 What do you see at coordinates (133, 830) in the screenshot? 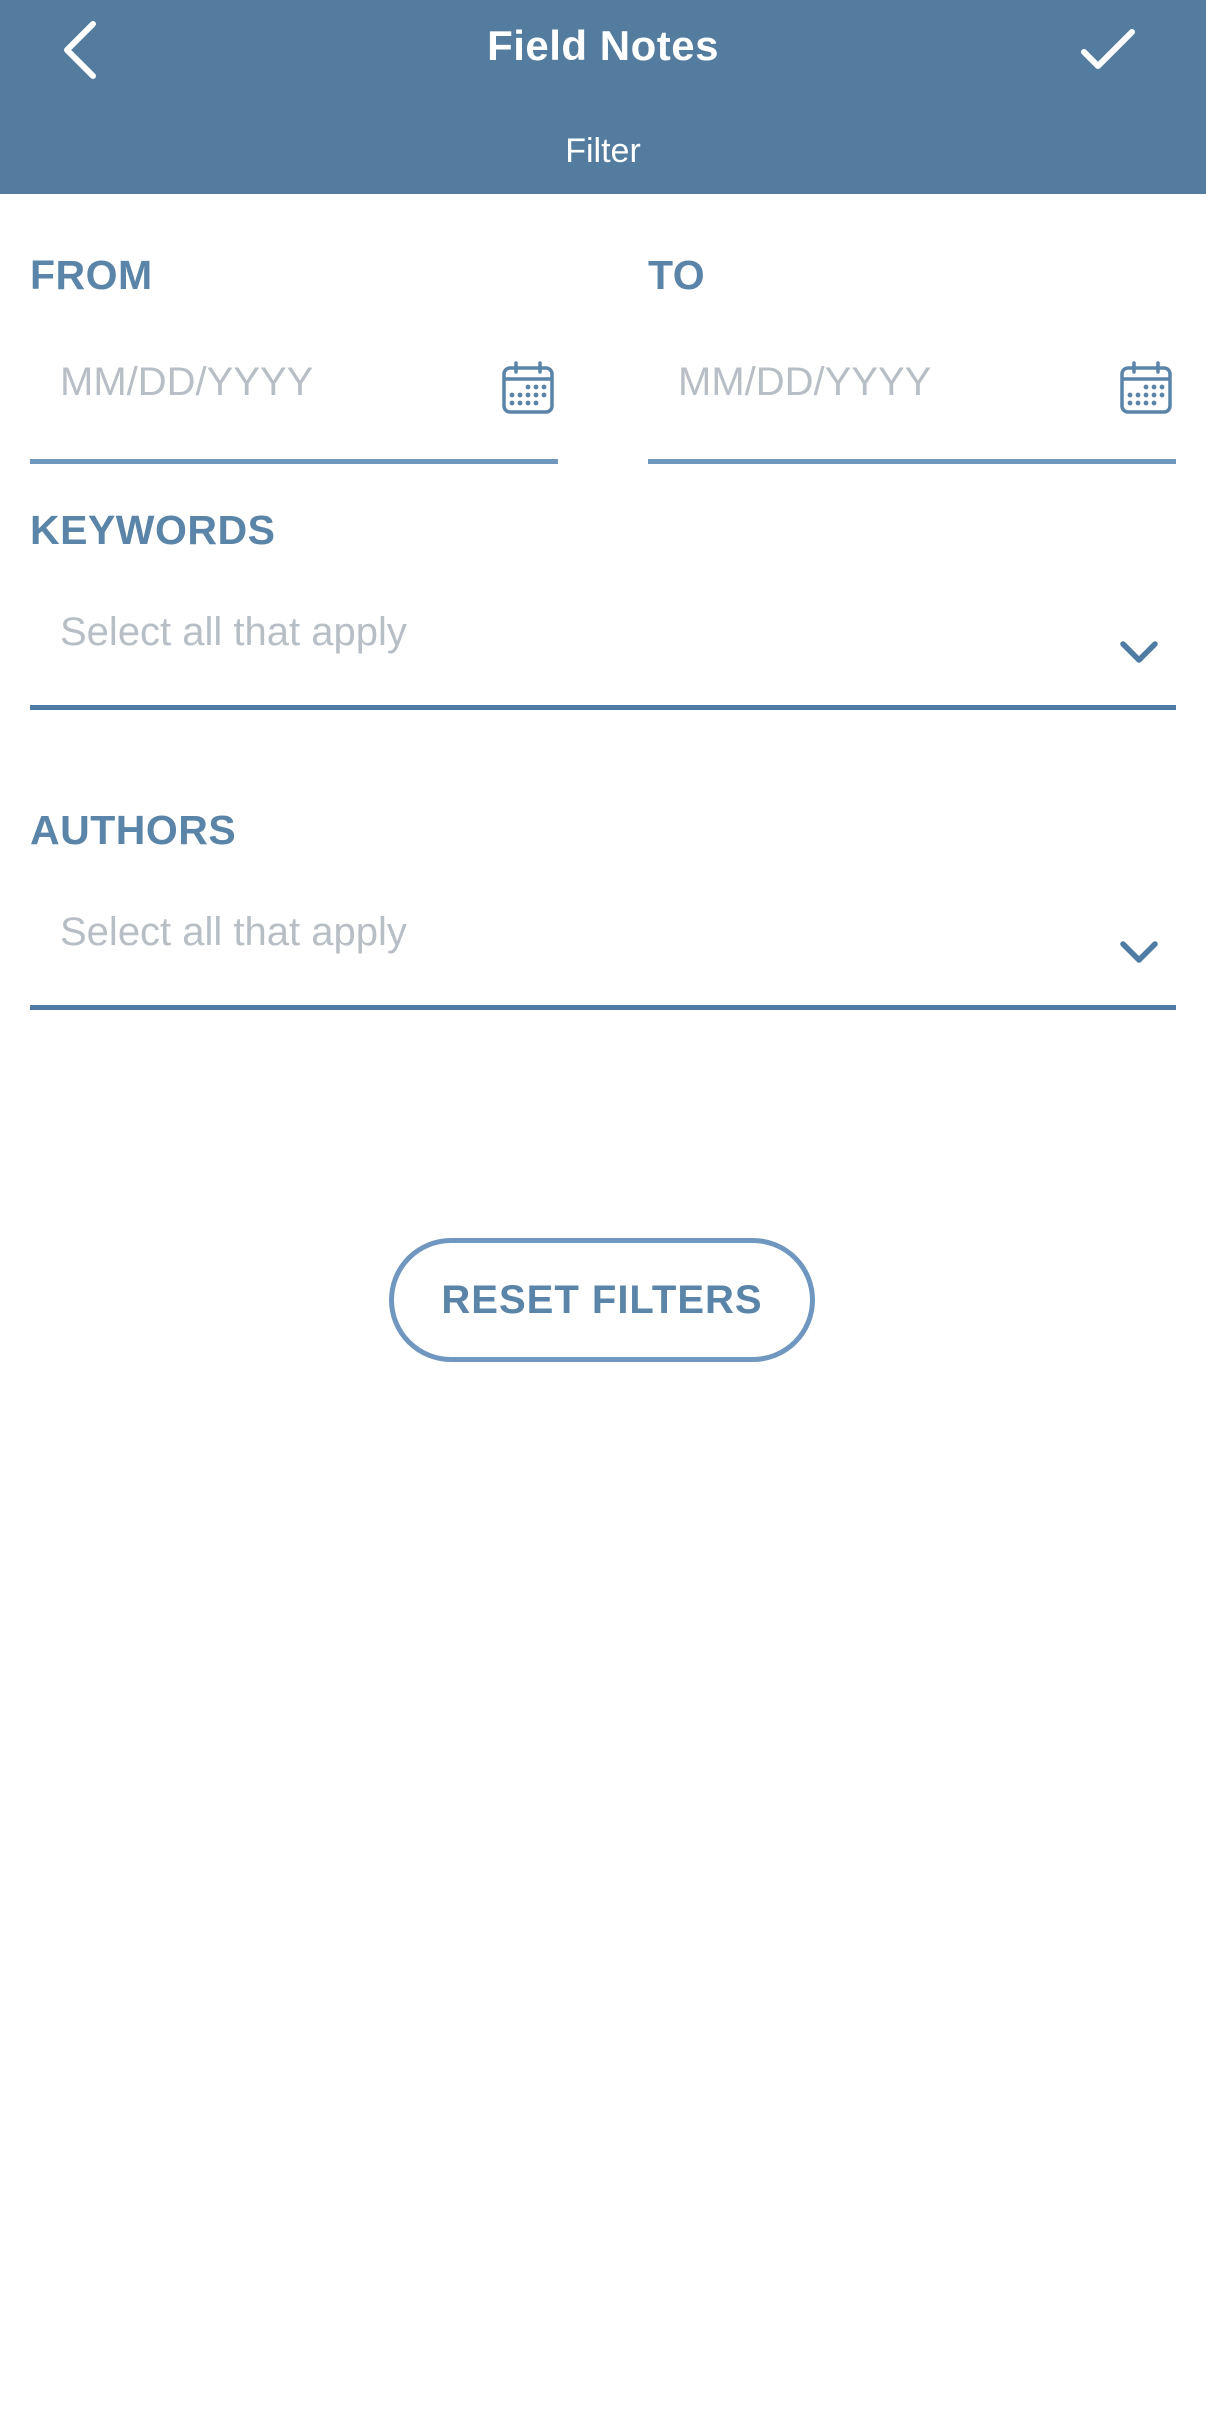
I see `authors-label: AUTHORS` at bounding box center [133, 830].